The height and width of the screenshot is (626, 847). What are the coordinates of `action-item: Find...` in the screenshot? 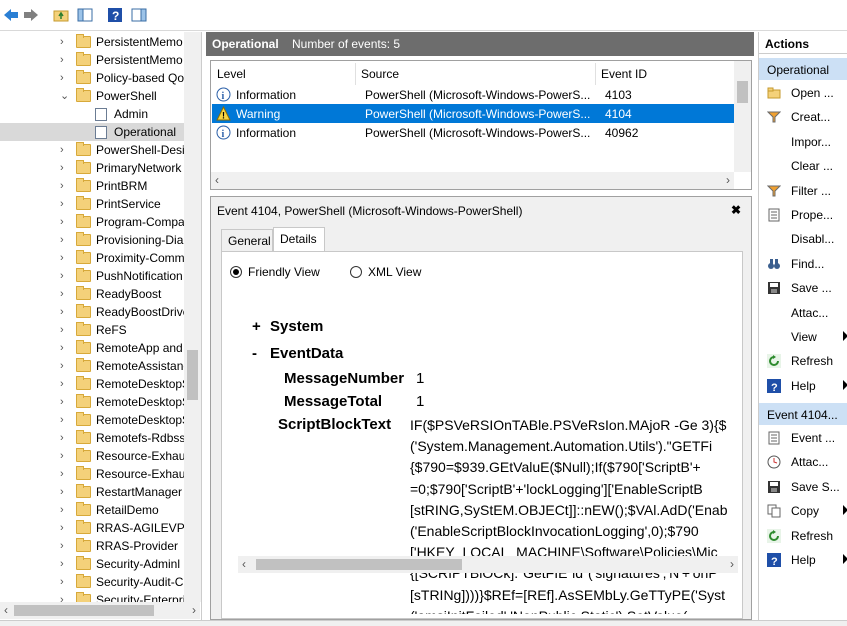 It's located at (803, 264).